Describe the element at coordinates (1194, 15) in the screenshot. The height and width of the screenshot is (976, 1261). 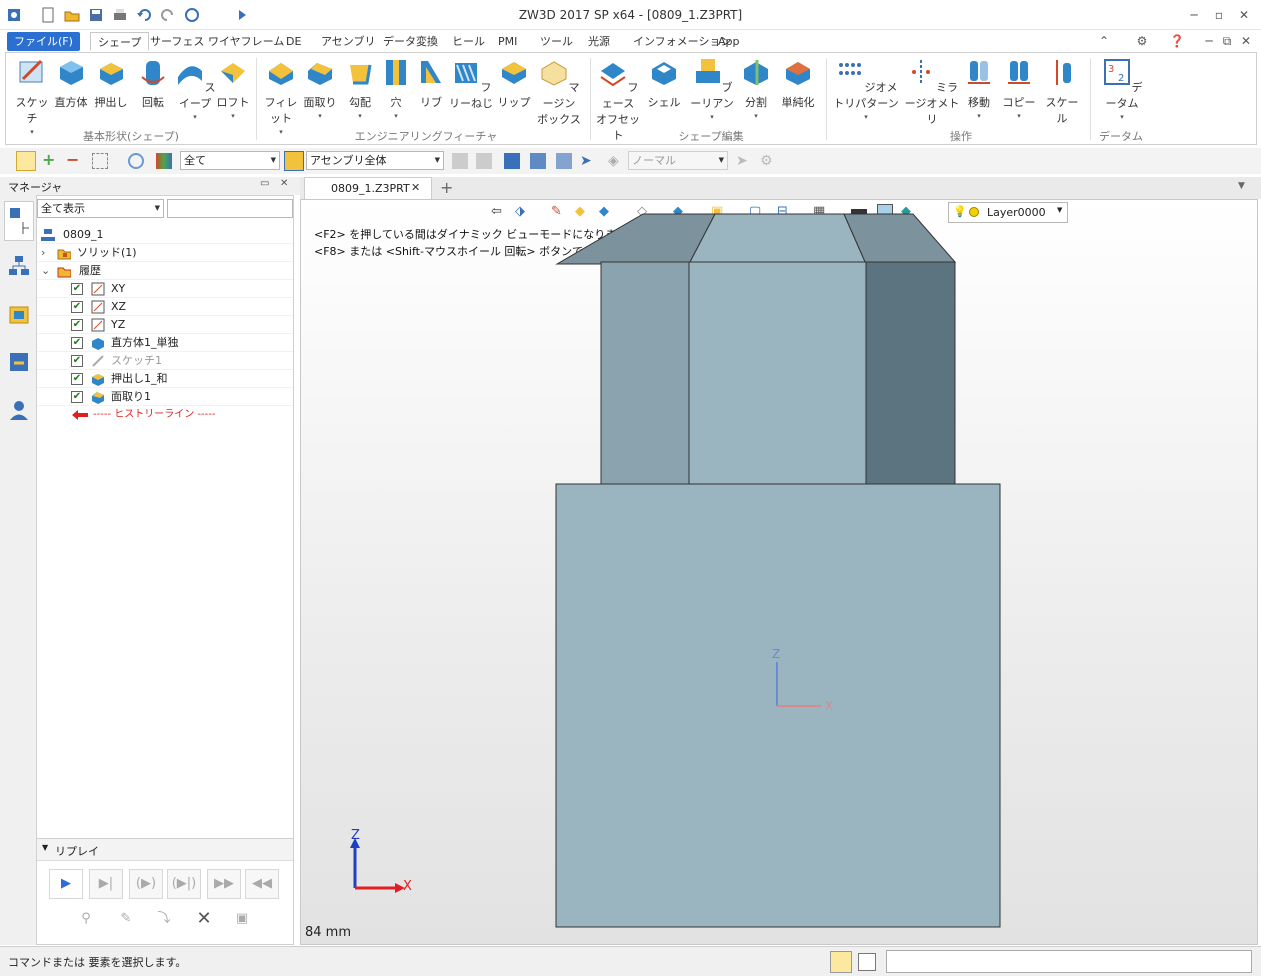
I see `minimize-button: ─` at that location.